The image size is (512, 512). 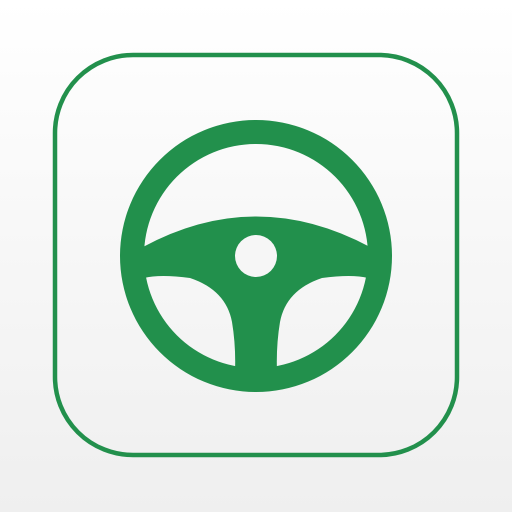 I want to click on steering-wheel-hub, so click(x=256, y=256).